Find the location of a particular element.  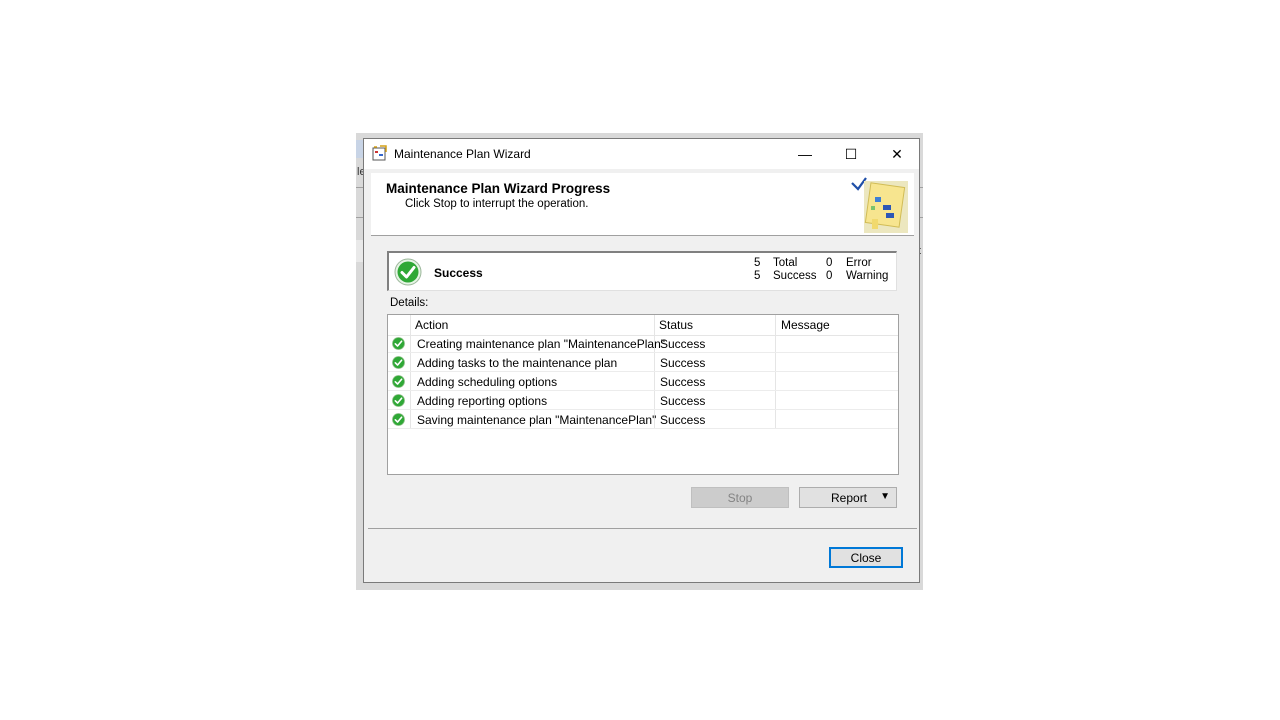

close-window-button: ✕ is located at coordinates (897, 154).